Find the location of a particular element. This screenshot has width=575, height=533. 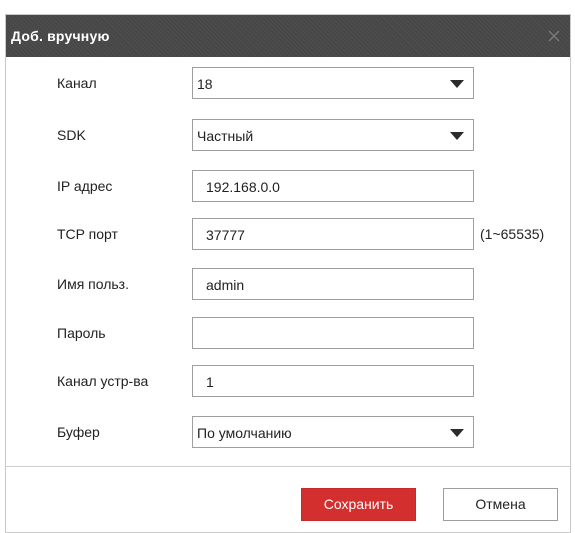

ip-value: 192.168.0.0 is located at coordinates (243, 187).